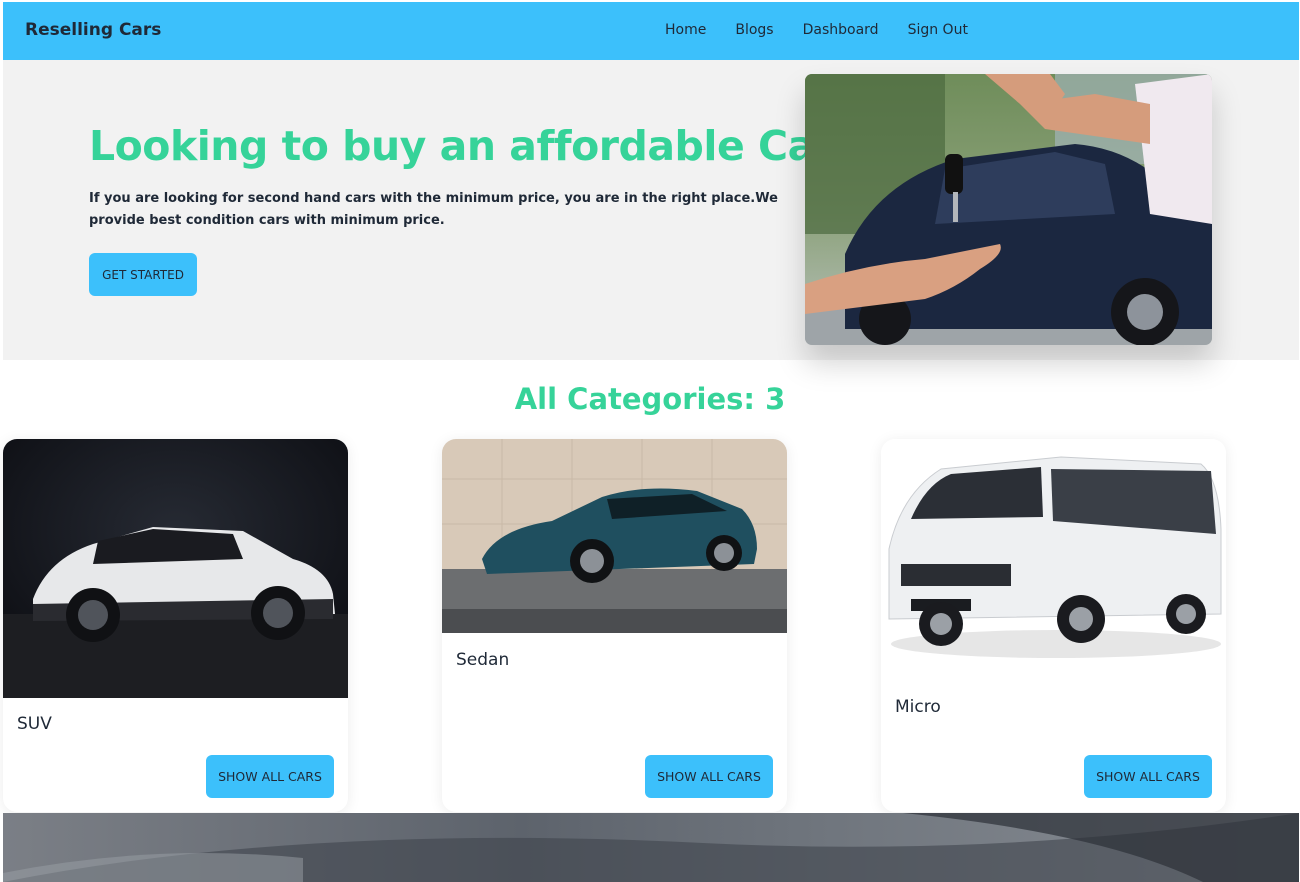 The height and width of the screenshot is (882, 1300). Describe the element at coordinates (650, 399) in the screenshot. I see `categories-title: All Categories: 3` at that location.